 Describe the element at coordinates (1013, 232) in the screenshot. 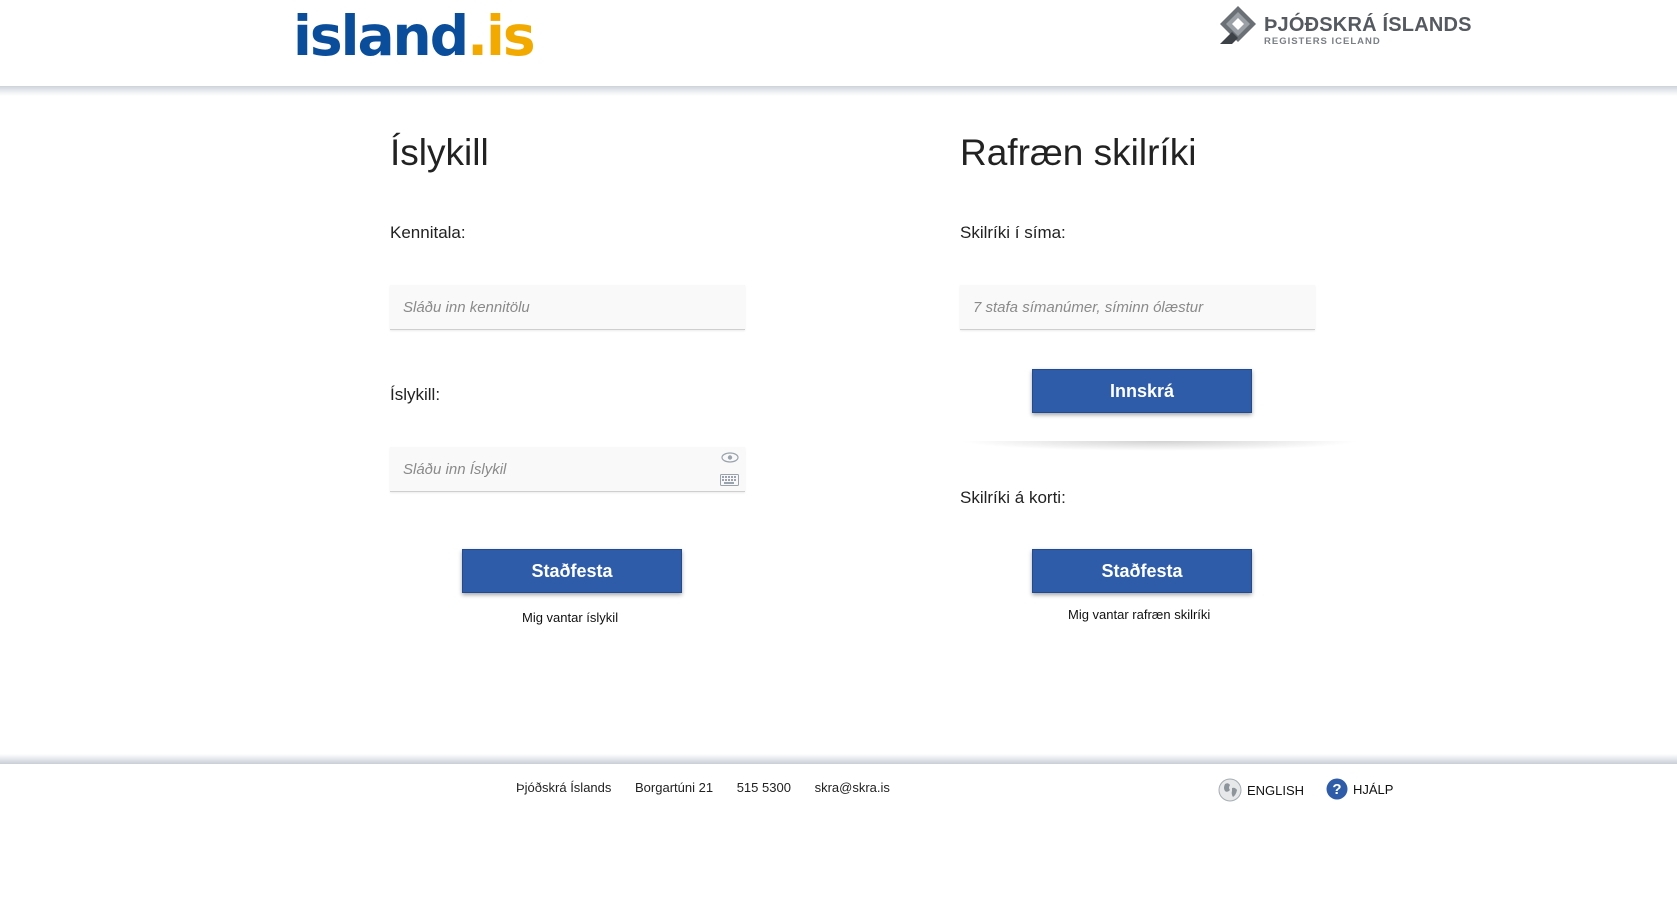

I see `phone-id-label: Skilríki í síma:` at that location.